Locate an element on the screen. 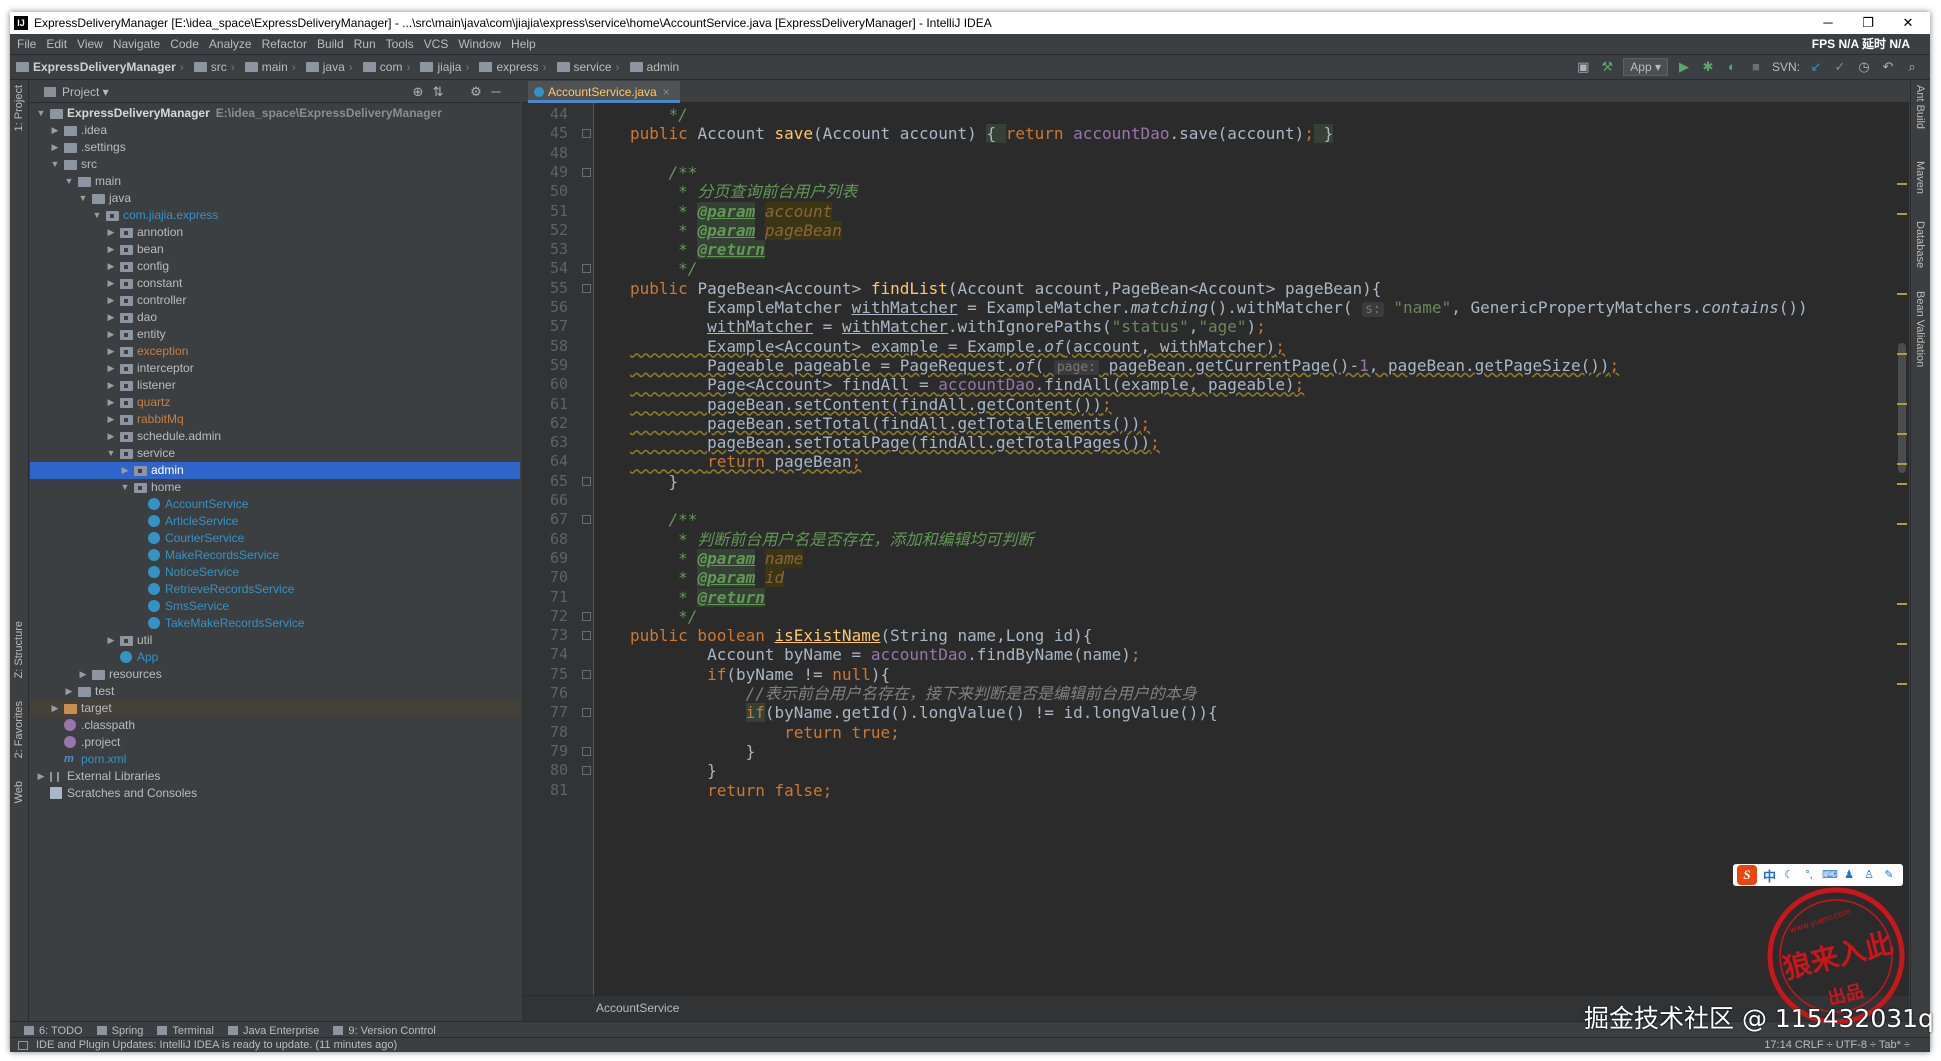 The height and width of the screenshot is (1061, 1941). tree-node-controller: ▶ controller is located at coordinates (275, 300).